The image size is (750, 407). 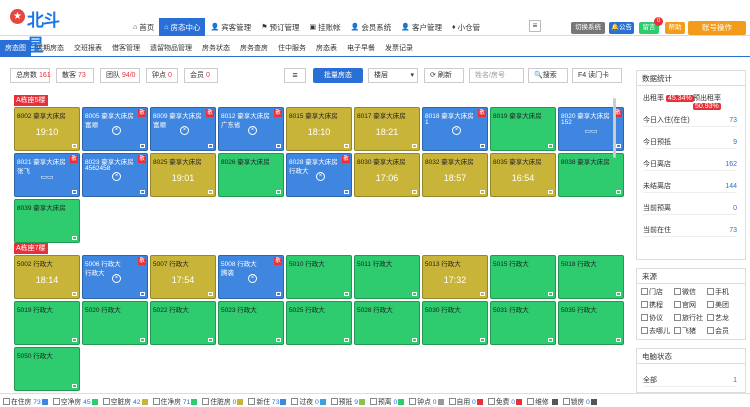 What do you see at coordinates (723, 292) in the screenshot?
I see `source-checkbox: 手机` at bounding box center [723, 292].